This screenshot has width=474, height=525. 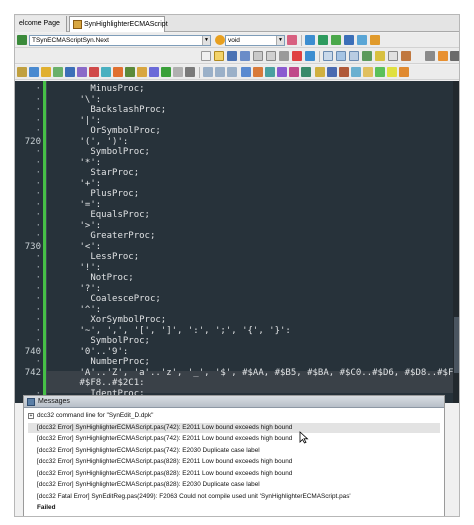 I want to click on pause-icon, so click(x=190, y=72).